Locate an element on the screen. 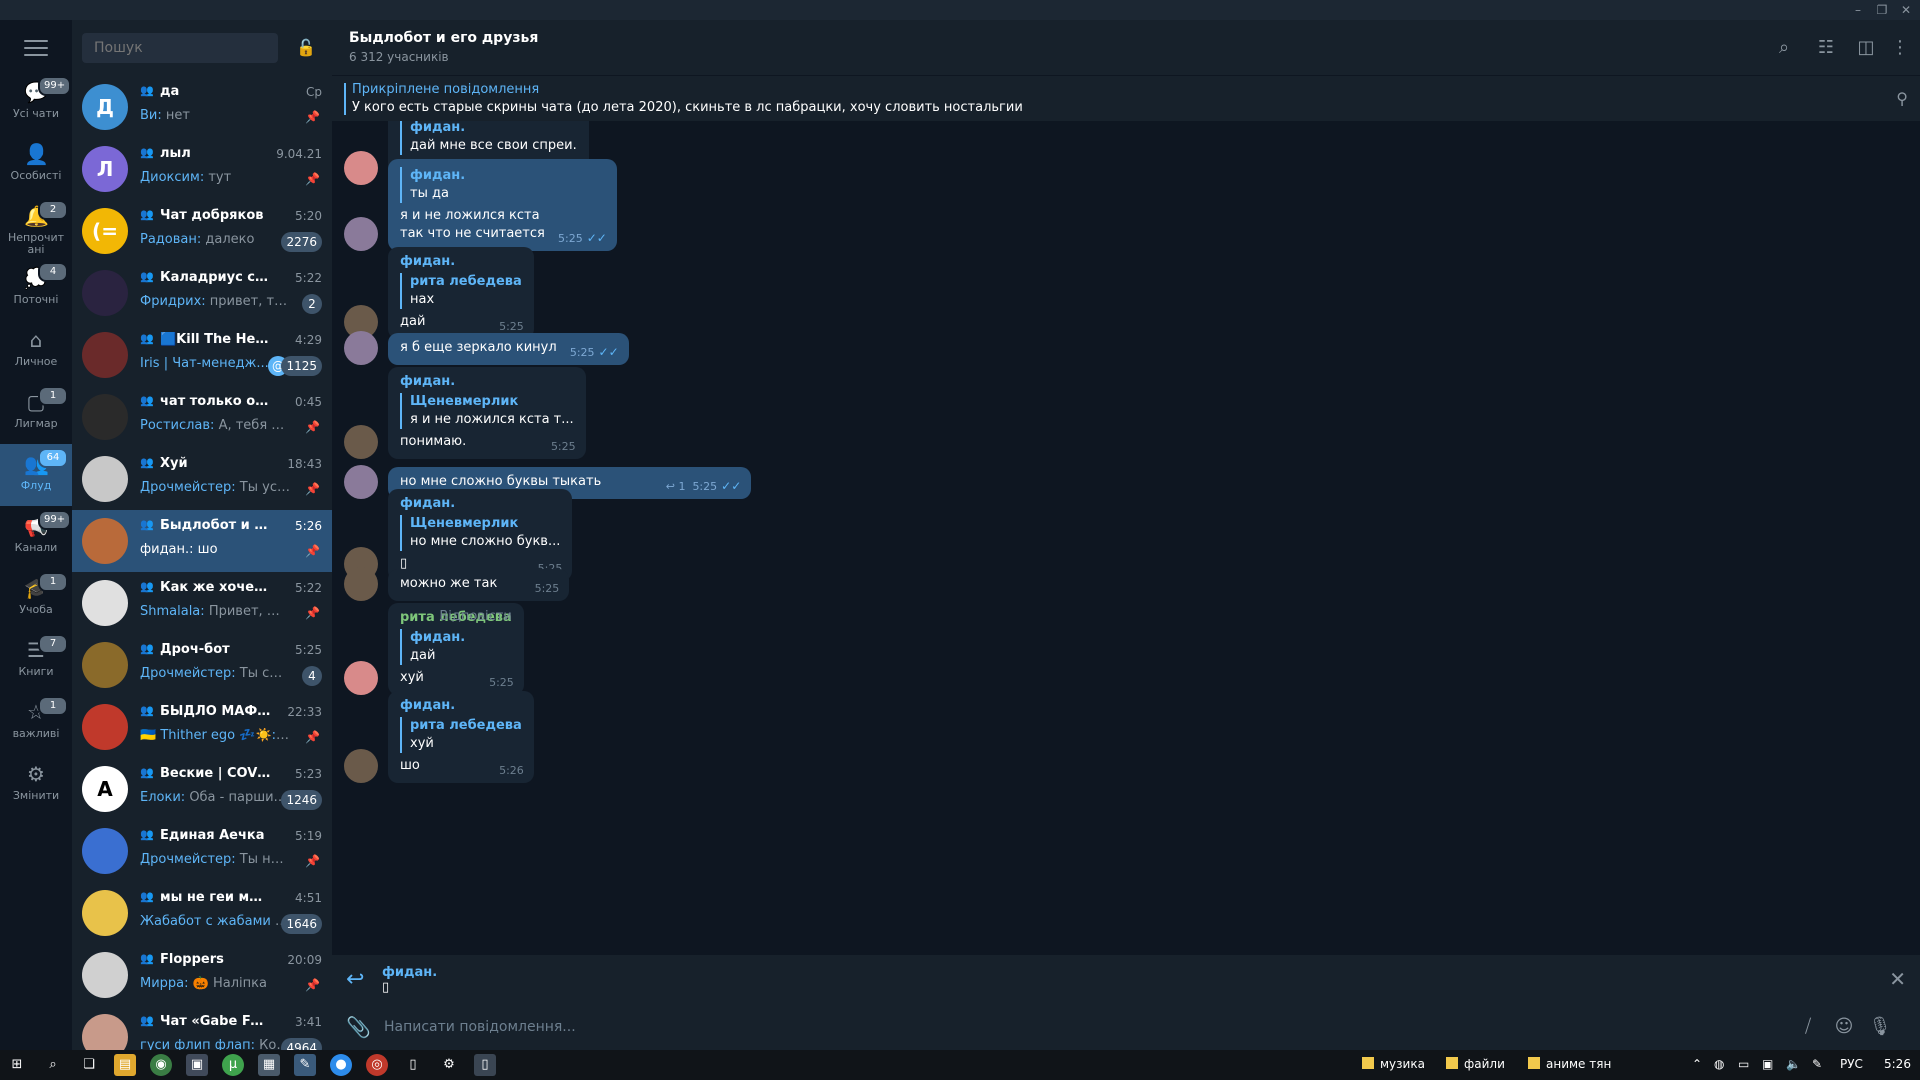 This screenshot has width=1920, height=1080. start-icon: ⊞ is located at coordinates (17, 1065).